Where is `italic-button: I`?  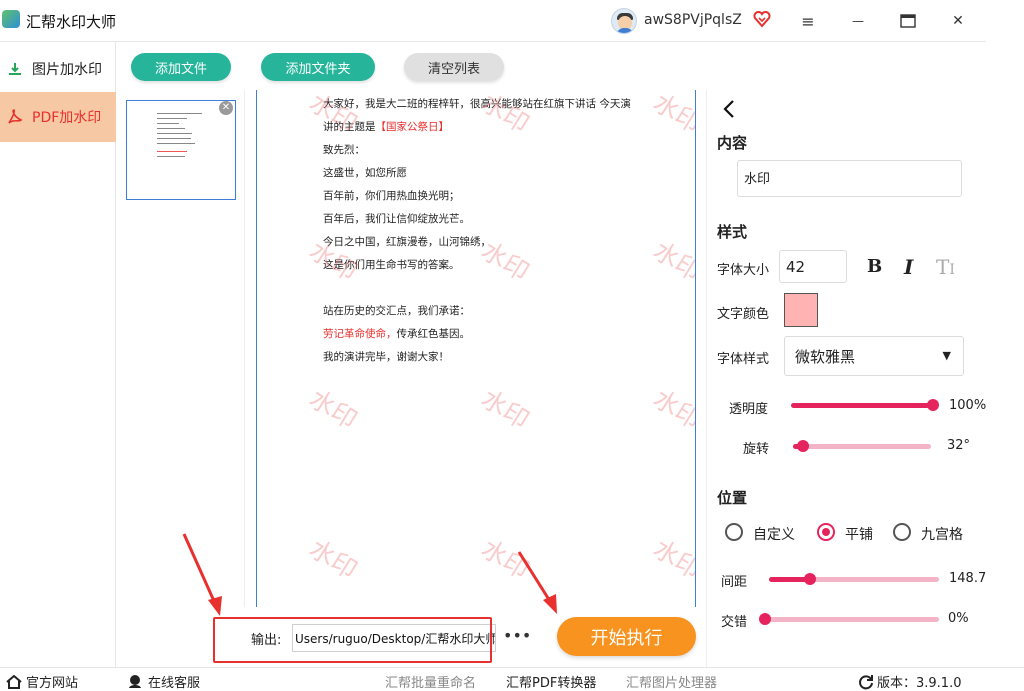
italic-button: I is located at coordinates (908, 267).